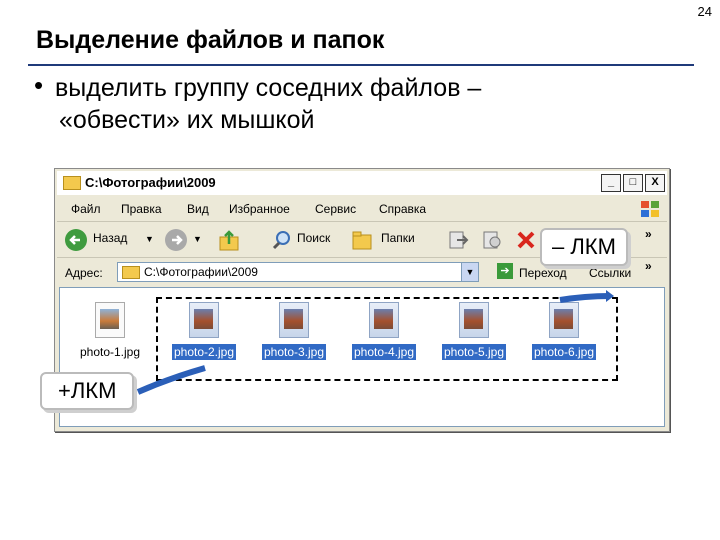 This screenshot has height=540, width=720. I want to click on press-lmb-callout: +ЛКМ, so click(87, 391).